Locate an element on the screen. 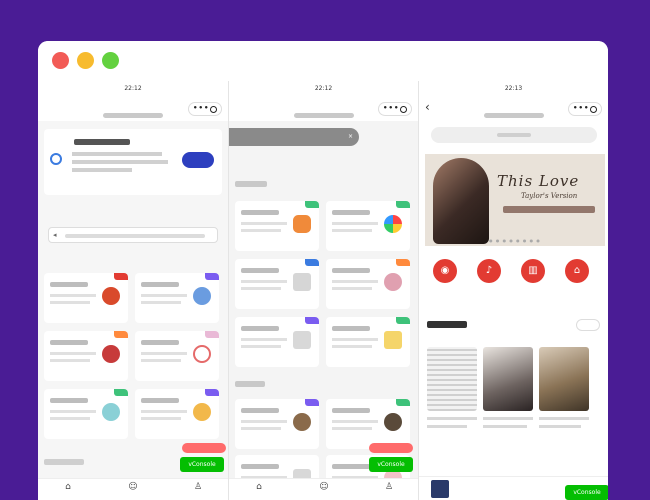  album-art is located at coordinates (440, 489).